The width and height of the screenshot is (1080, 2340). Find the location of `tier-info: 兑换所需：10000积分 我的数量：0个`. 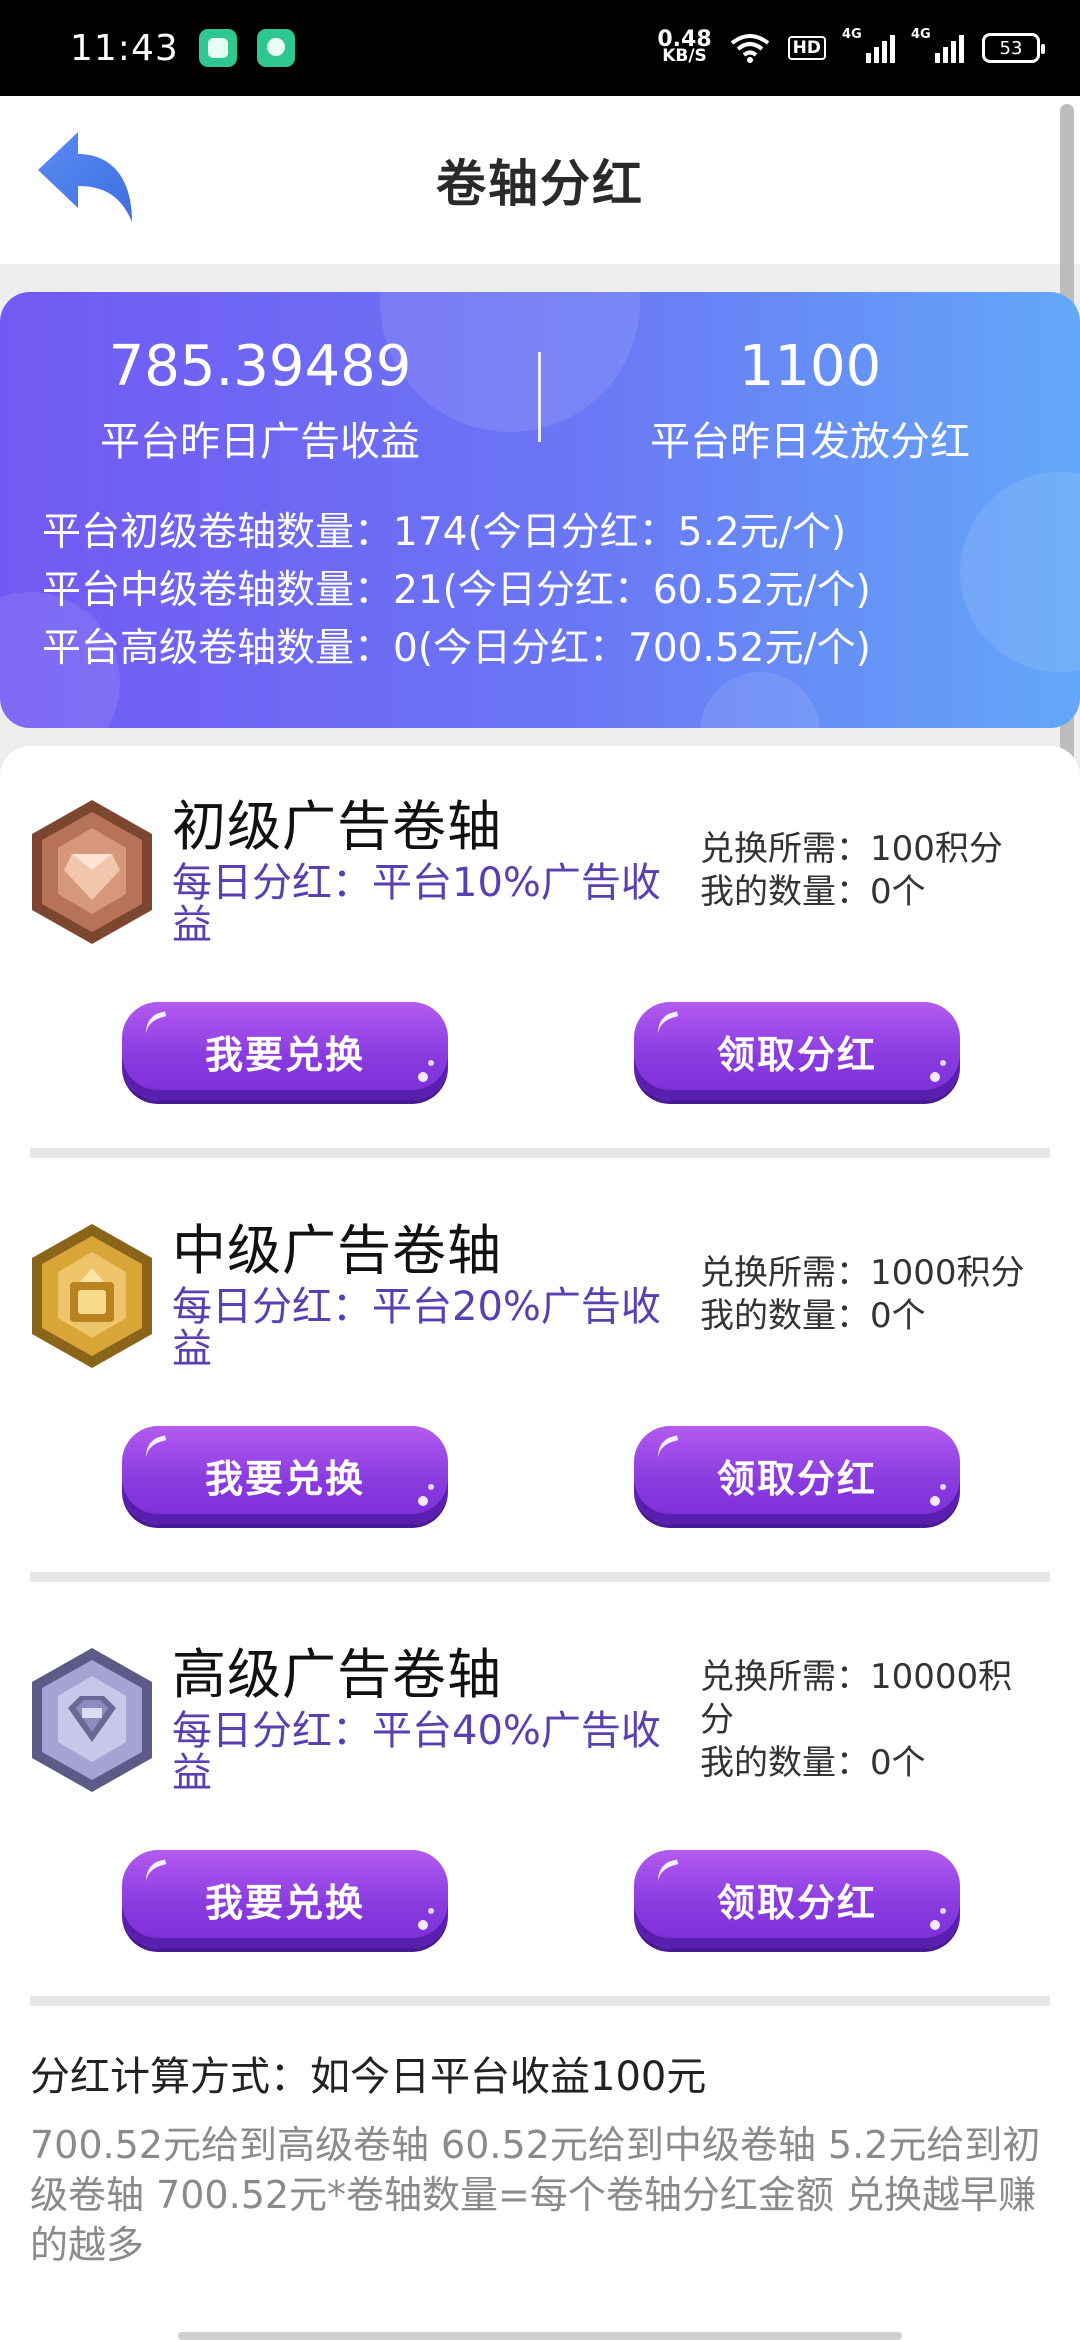

tier-info: 兑换所需：10000积分 我的数量：0个 is located at coordinates (870, 1720).